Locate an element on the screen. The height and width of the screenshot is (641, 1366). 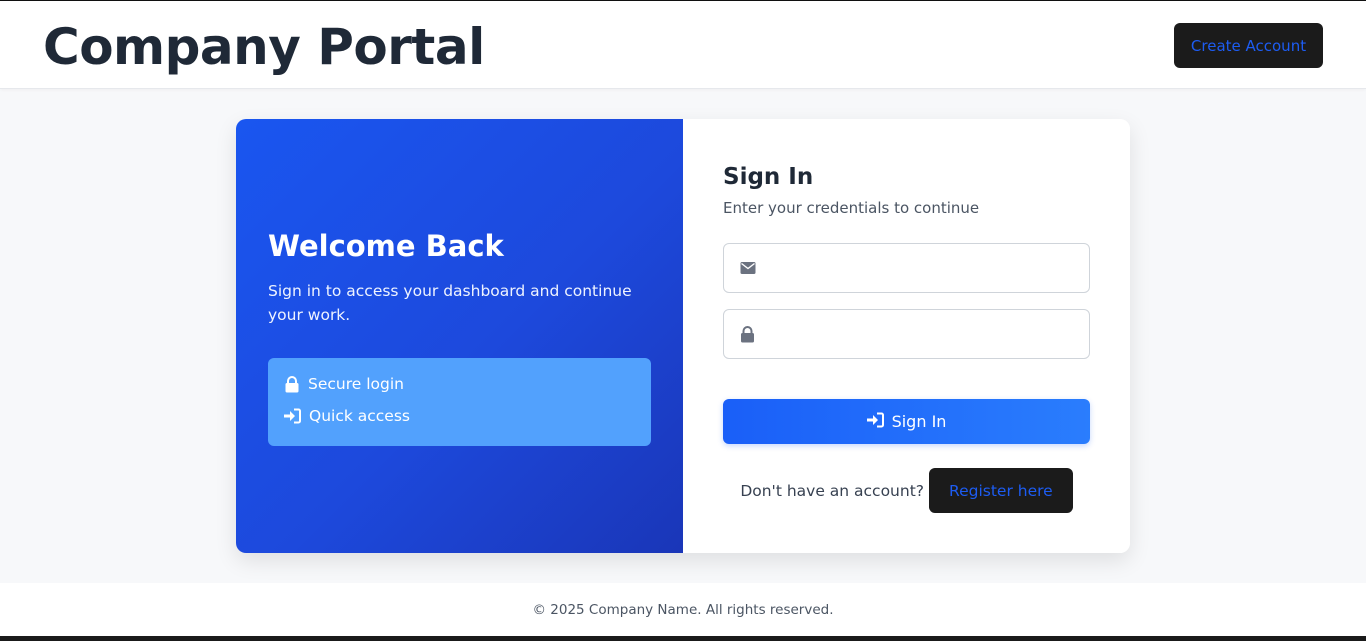
create-account-button: Create Account is located at coordinates (1248, 45).